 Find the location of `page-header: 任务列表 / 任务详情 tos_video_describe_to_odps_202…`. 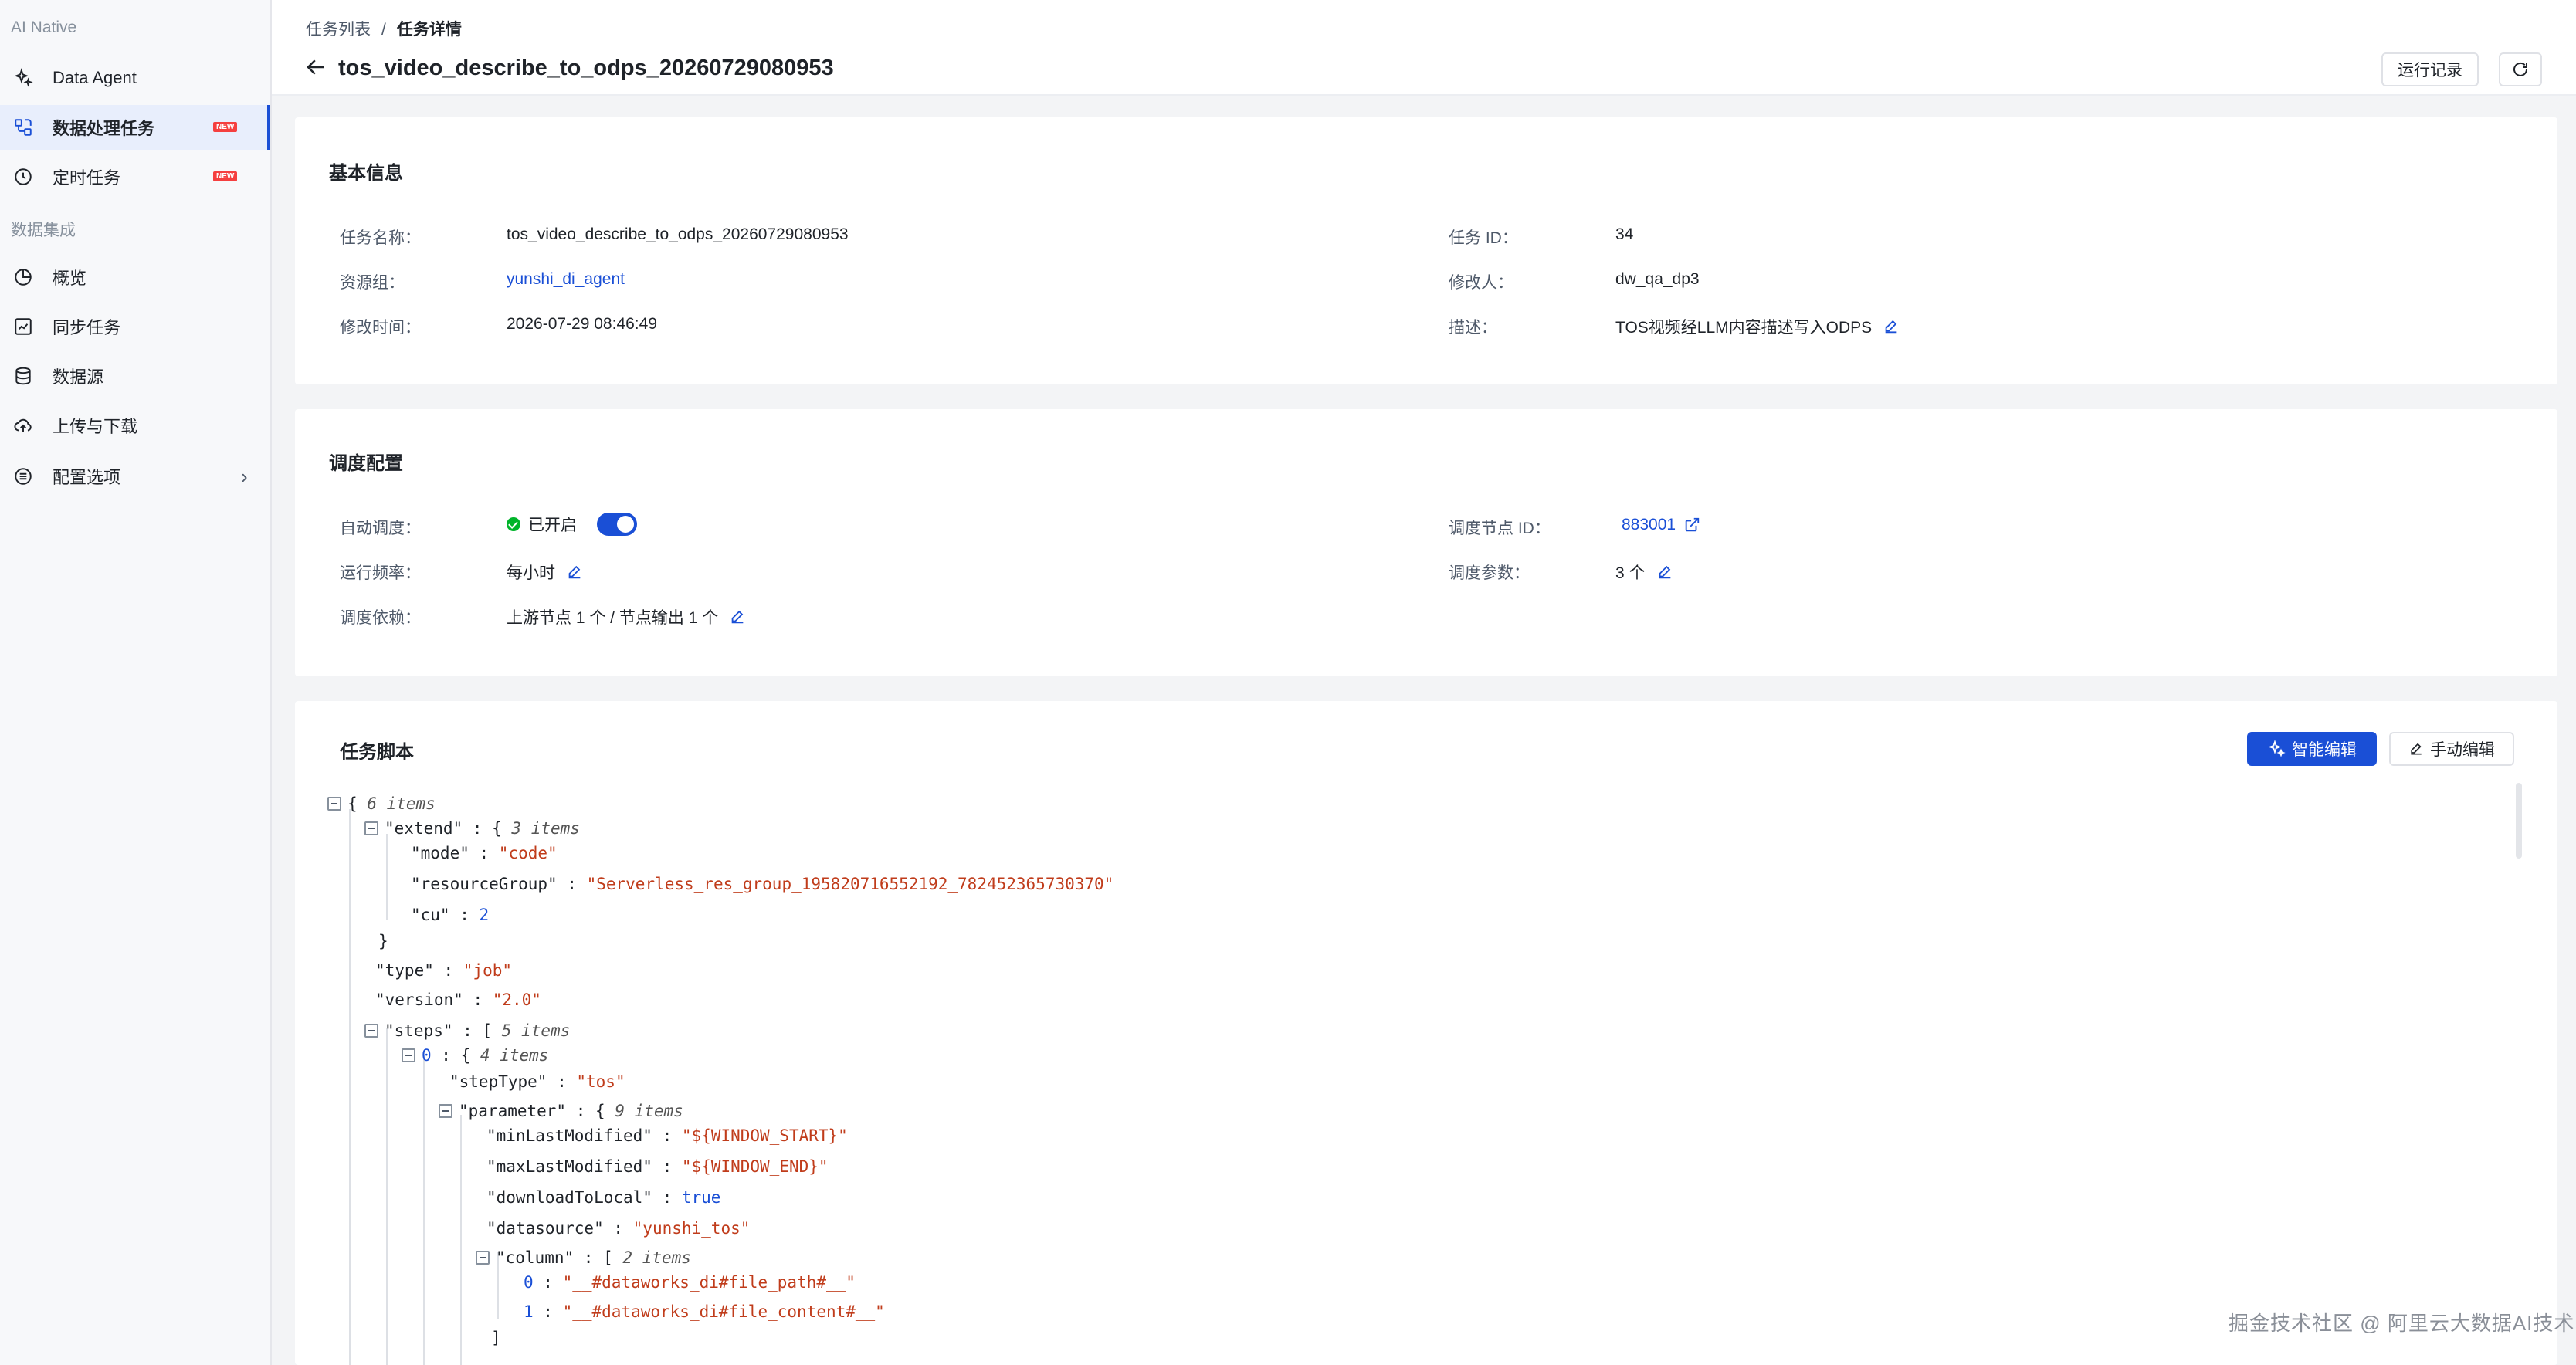

page-header: 任务列表 / 任务详情 tos_video_describe_to_odps_202… is located at coordinates (1424, 48).